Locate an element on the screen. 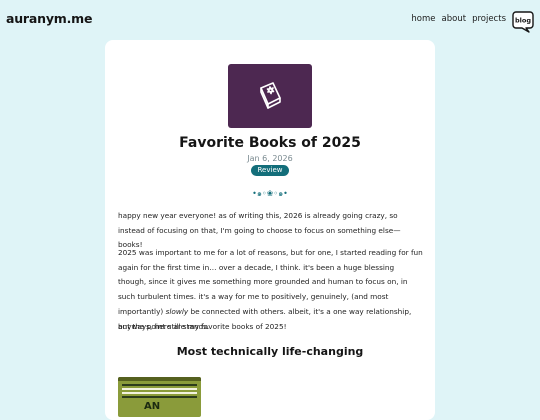 This screenshot has height=420, width=540. blog-icon-label: blog is located at coordinates (523, 21).